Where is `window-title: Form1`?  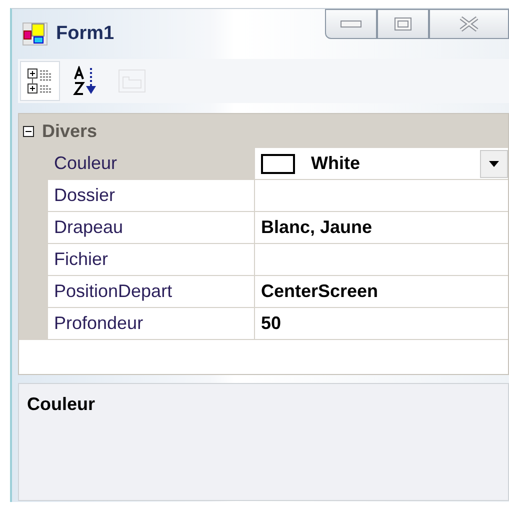
window-title: Form1 is located at coordinates (85, 34).